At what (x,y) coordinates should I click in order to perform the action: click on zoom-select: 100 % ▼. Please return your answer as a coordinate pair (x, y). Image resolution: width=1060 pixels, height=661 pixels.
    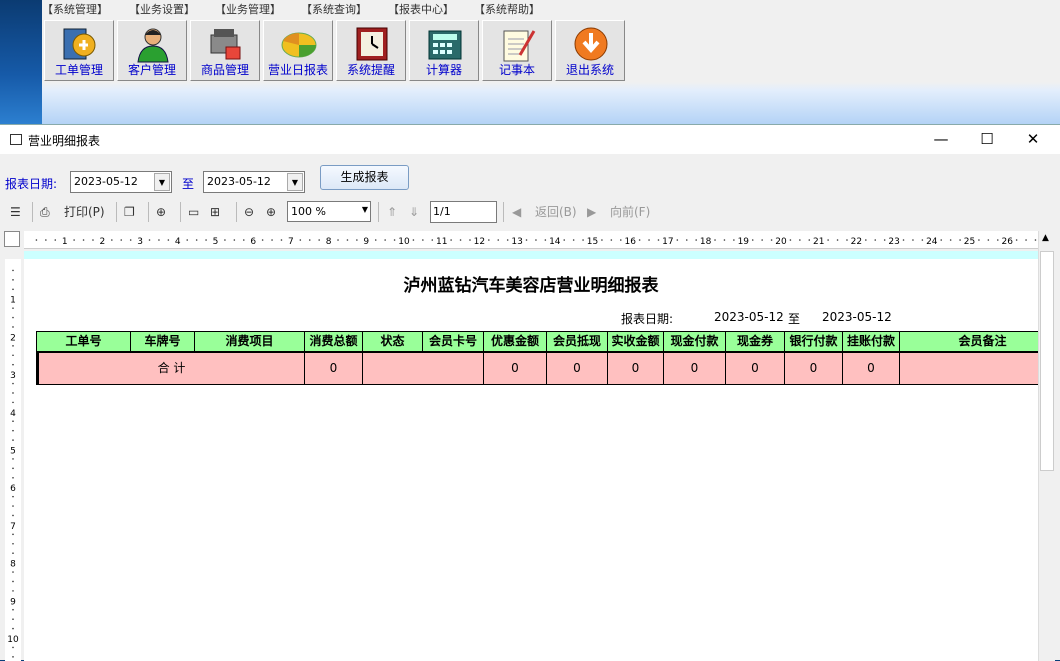
    Looking at the image, I should click on (329, 211).